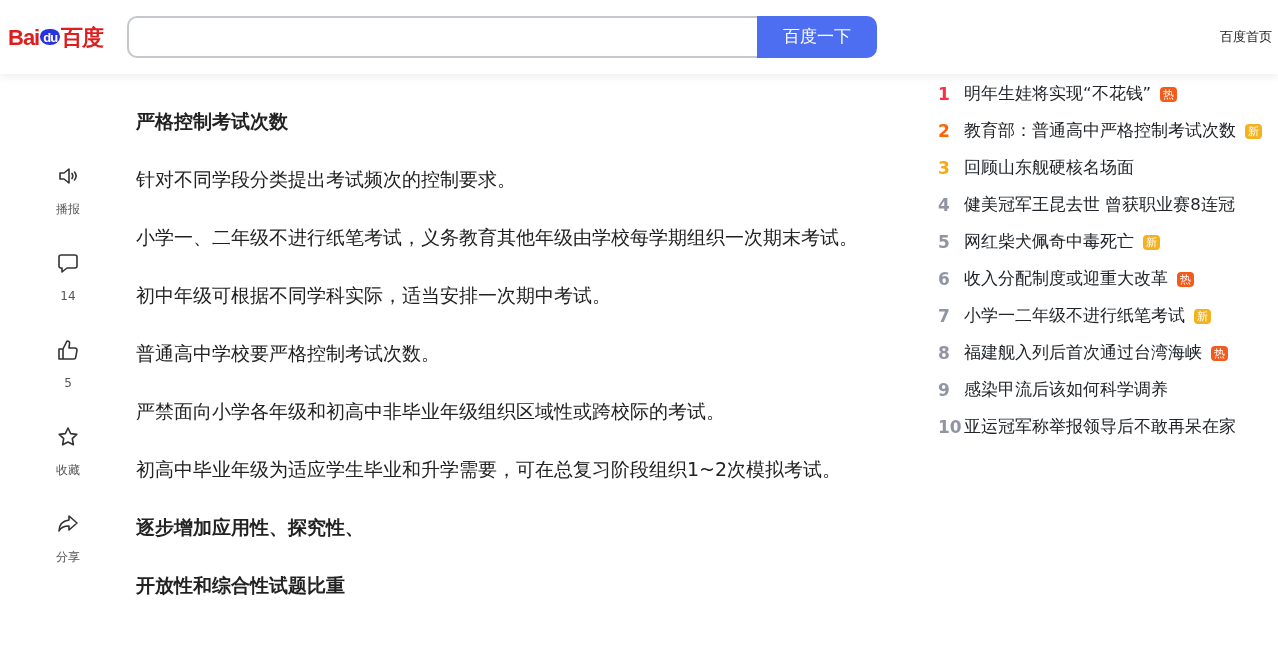 This screenshot has width=1278, height=650. What do you see at coordinates (68, 557) in the screenshot?
I see `action-label: 分享` at bounding box center [68, 557].